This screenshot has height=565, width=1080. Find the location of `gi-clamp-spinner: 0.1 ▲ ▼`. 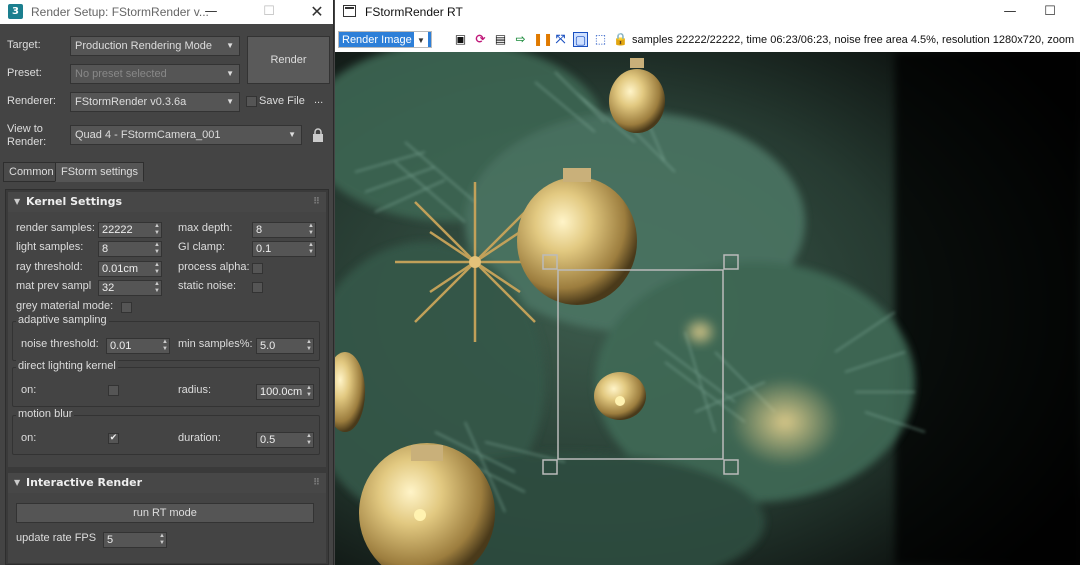

gi-clamp-spinner: 0.1 ▲ ▼ is located at coordinates (284, 249).